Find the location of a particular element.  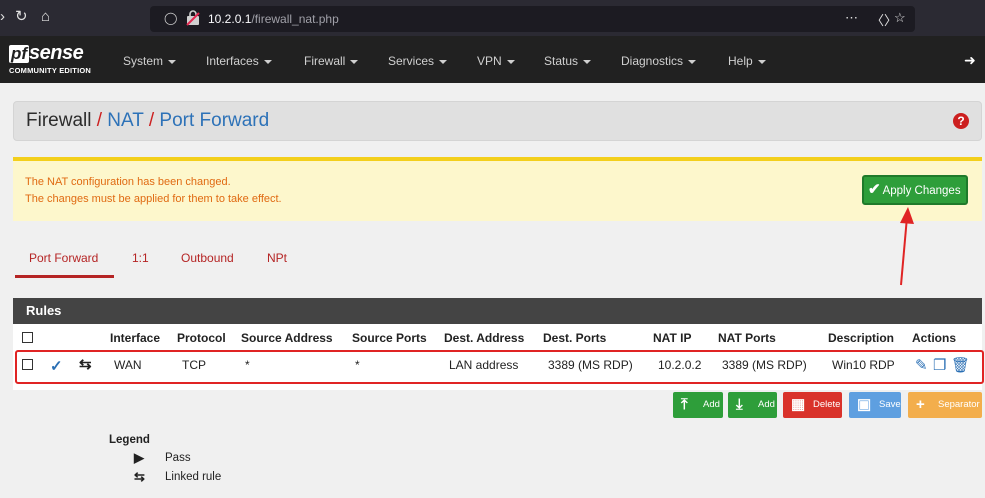

breadcrumb-port-forward: Port Forward is located at coordinates (214, 120).